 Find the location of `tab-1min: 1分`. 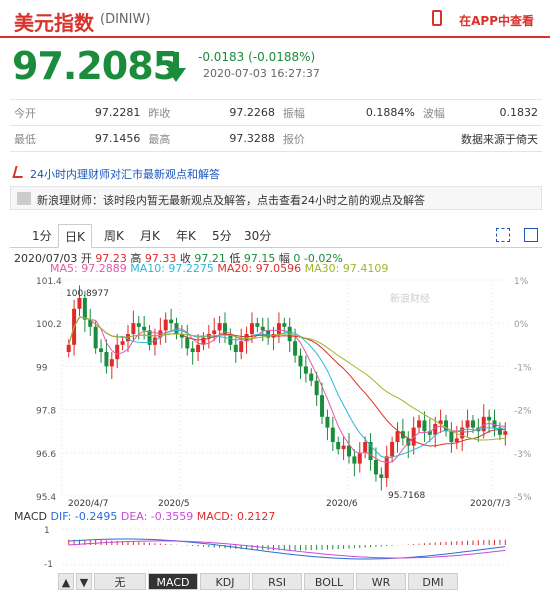

tab-1min: 1分 is located at coordinates (42, 236).